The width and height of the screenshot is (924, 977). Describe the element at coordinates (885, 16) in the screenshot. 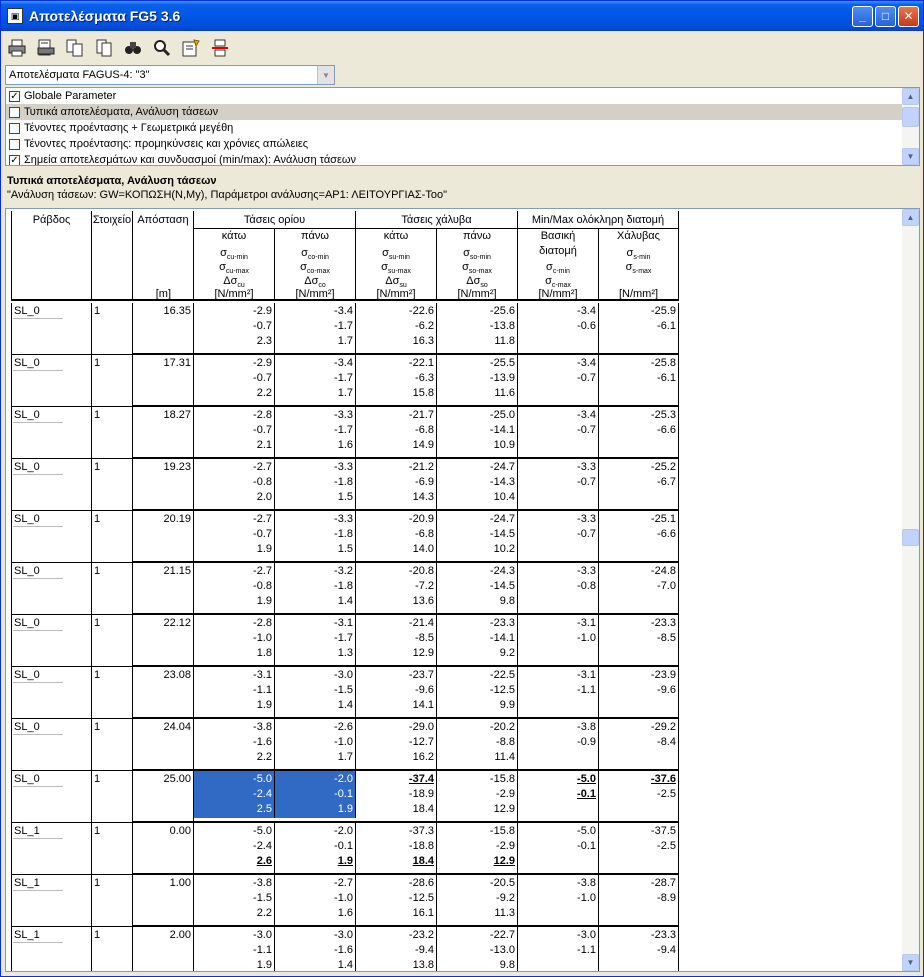

I see `maximize-button: □` at that location.